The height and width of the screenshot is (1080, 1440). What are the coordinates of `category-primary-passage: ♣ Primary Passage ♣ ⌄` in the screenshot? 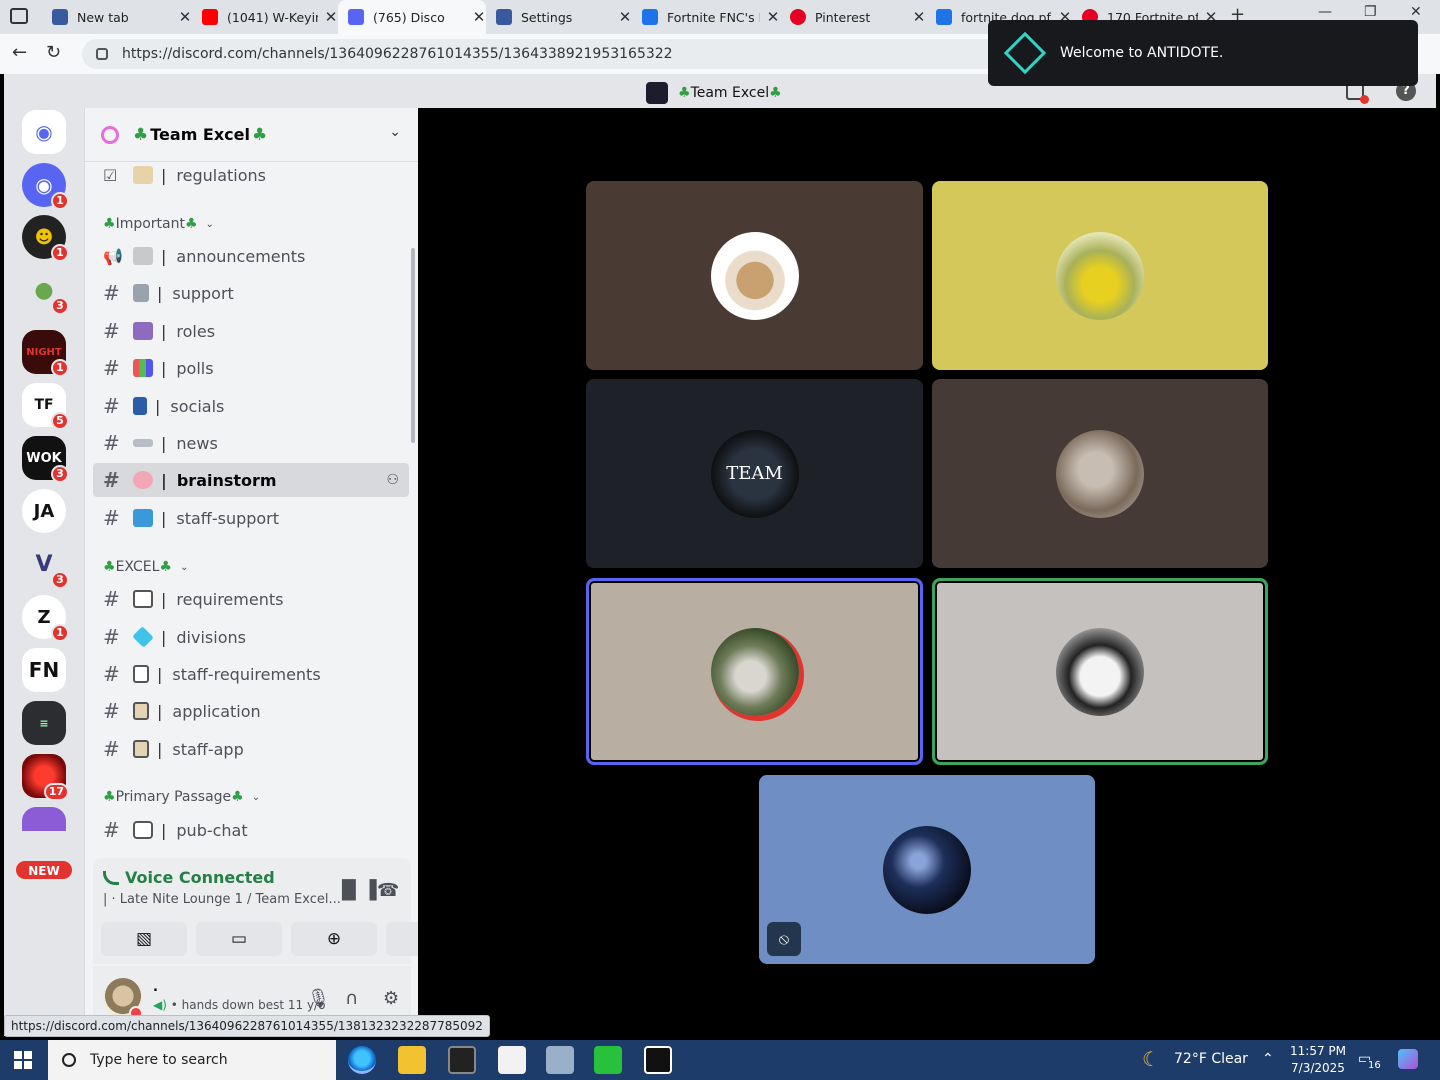 It's located at (181, 797).